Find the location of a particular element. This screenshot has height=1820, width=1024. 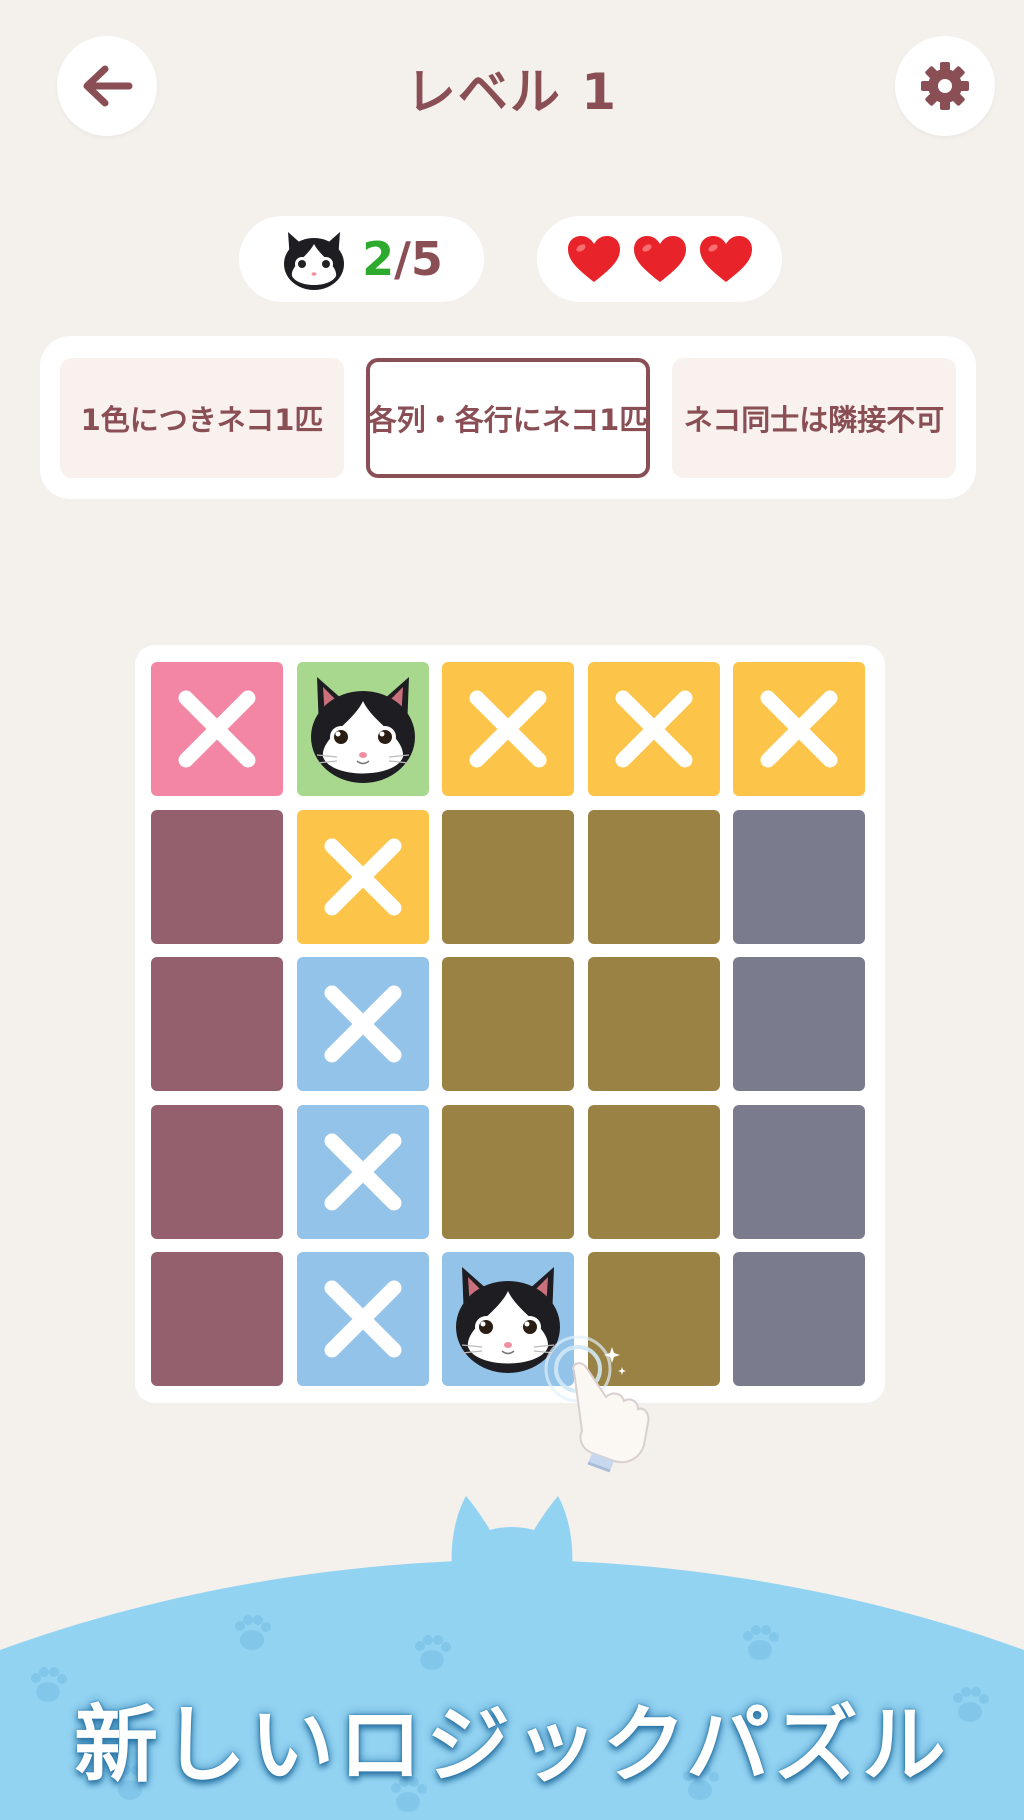

cat-counter: 2/5 is located at coordinates (361, 259).